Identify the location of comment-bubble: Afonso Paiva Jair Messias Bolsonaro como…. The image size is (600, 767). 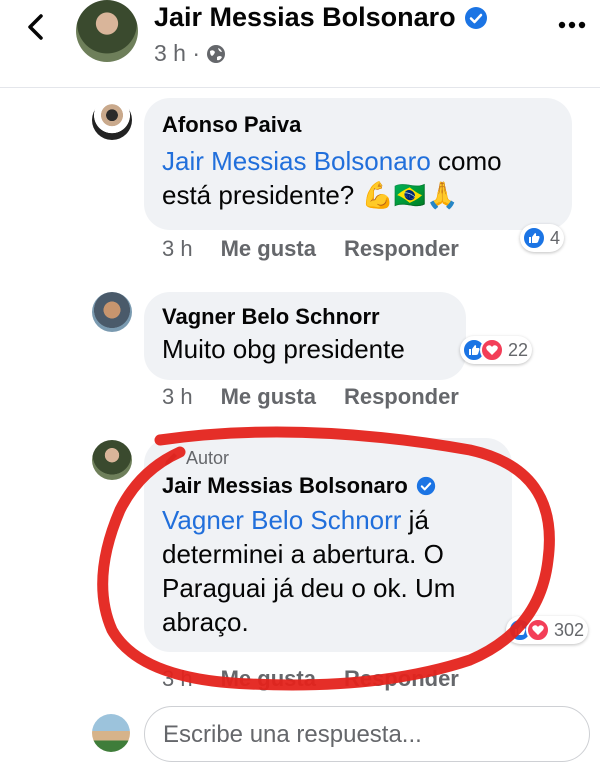
(358, 164).